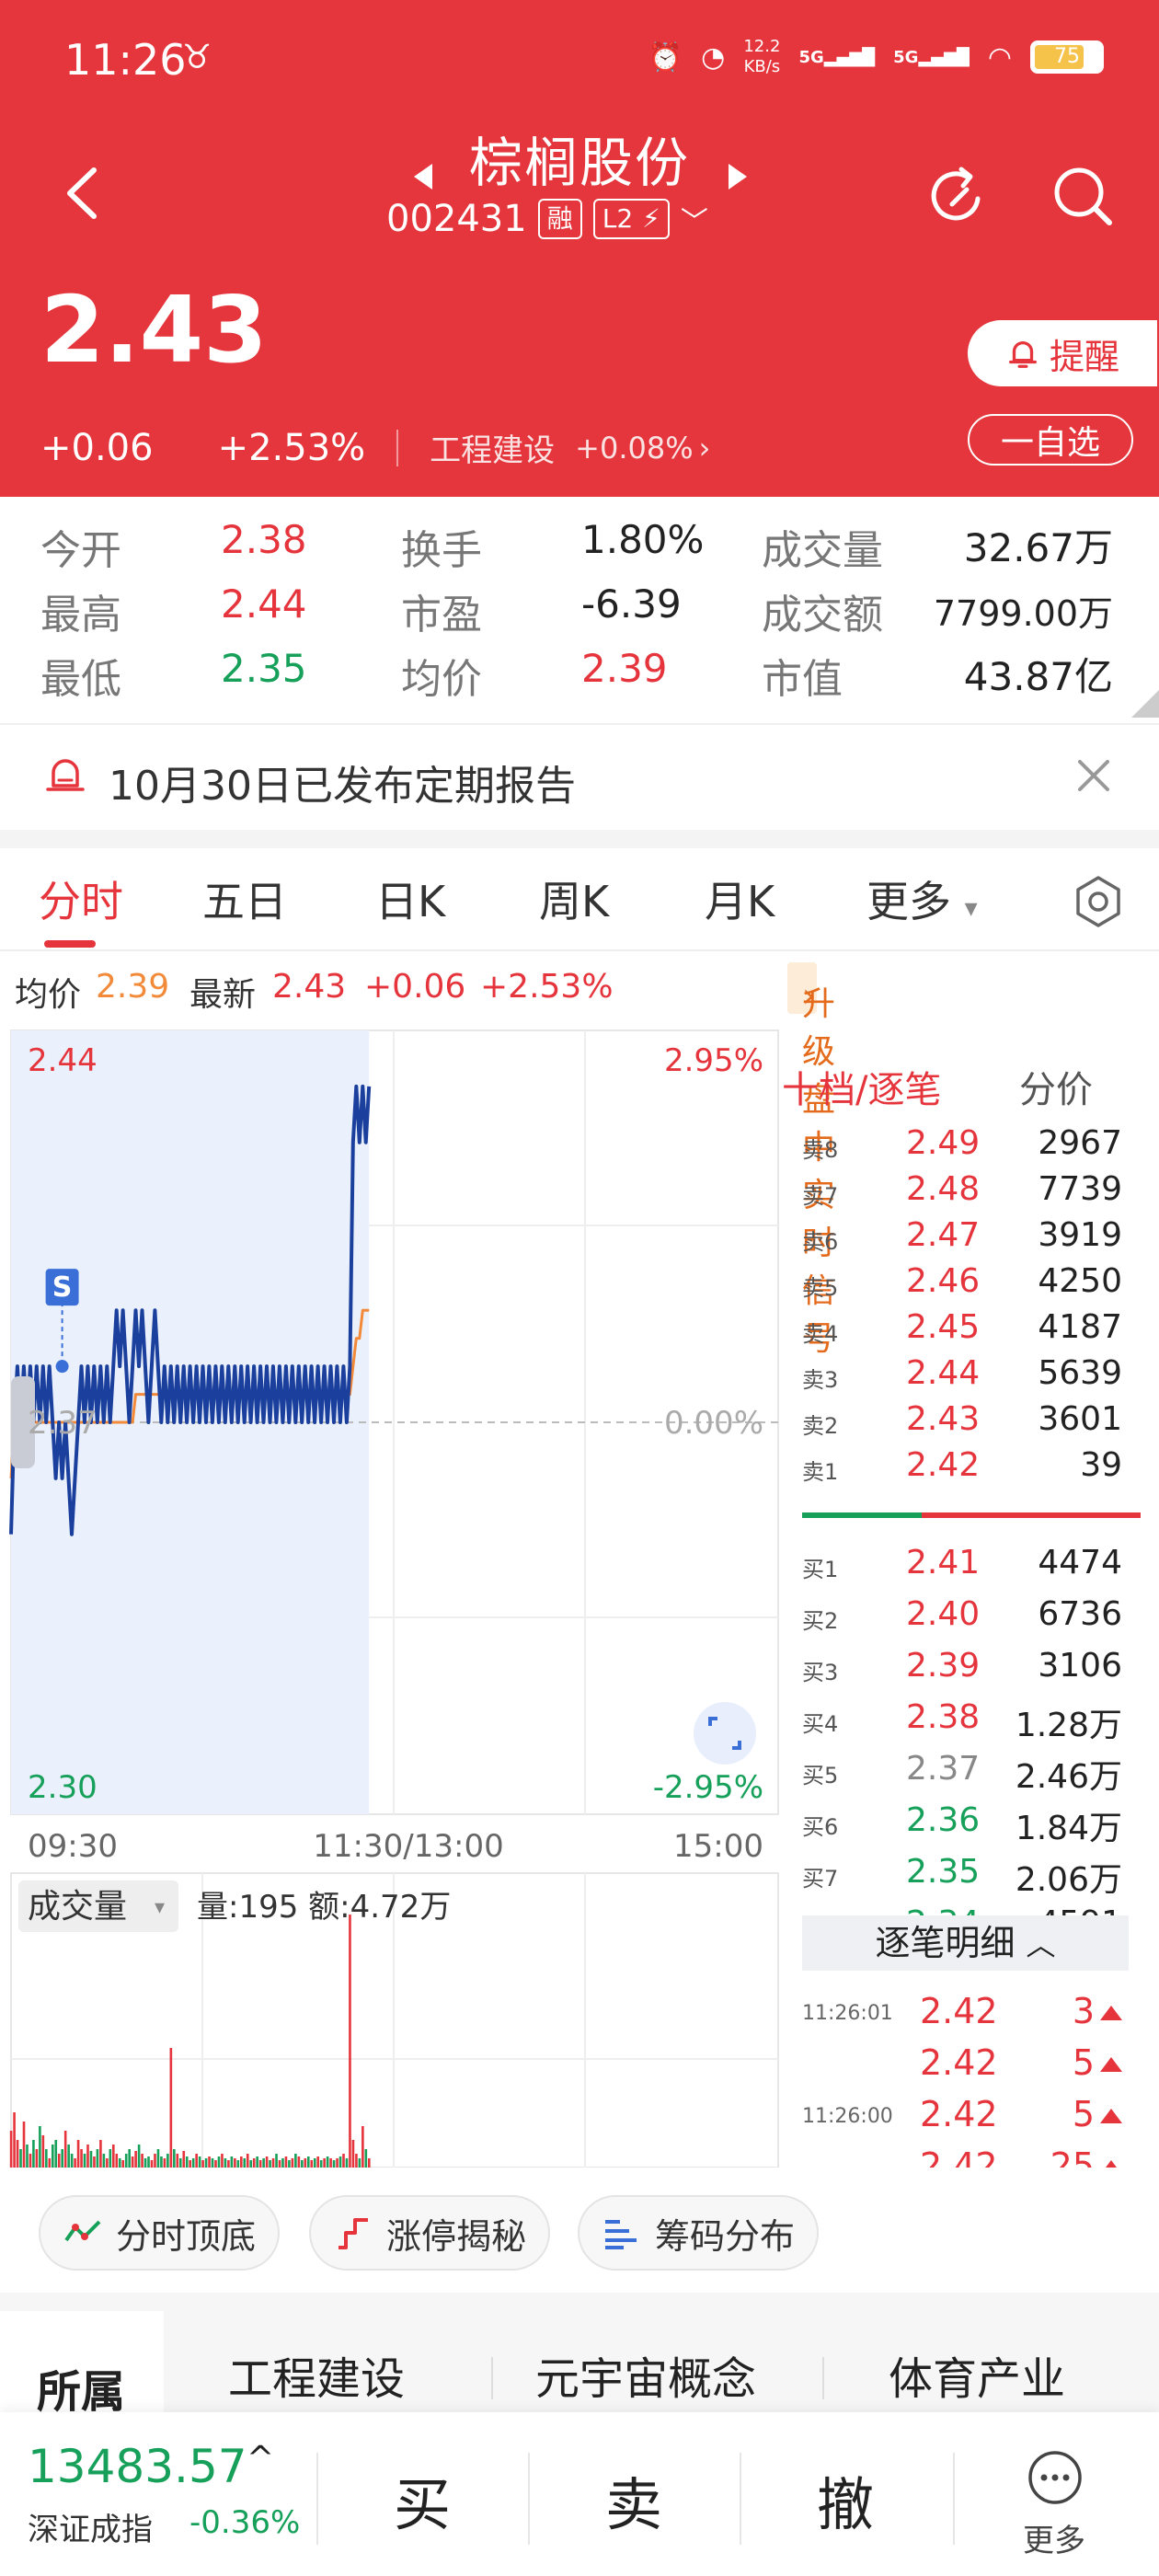  I want to click on report-notice: 10月30日已发布定期报告, so click(579, 776).